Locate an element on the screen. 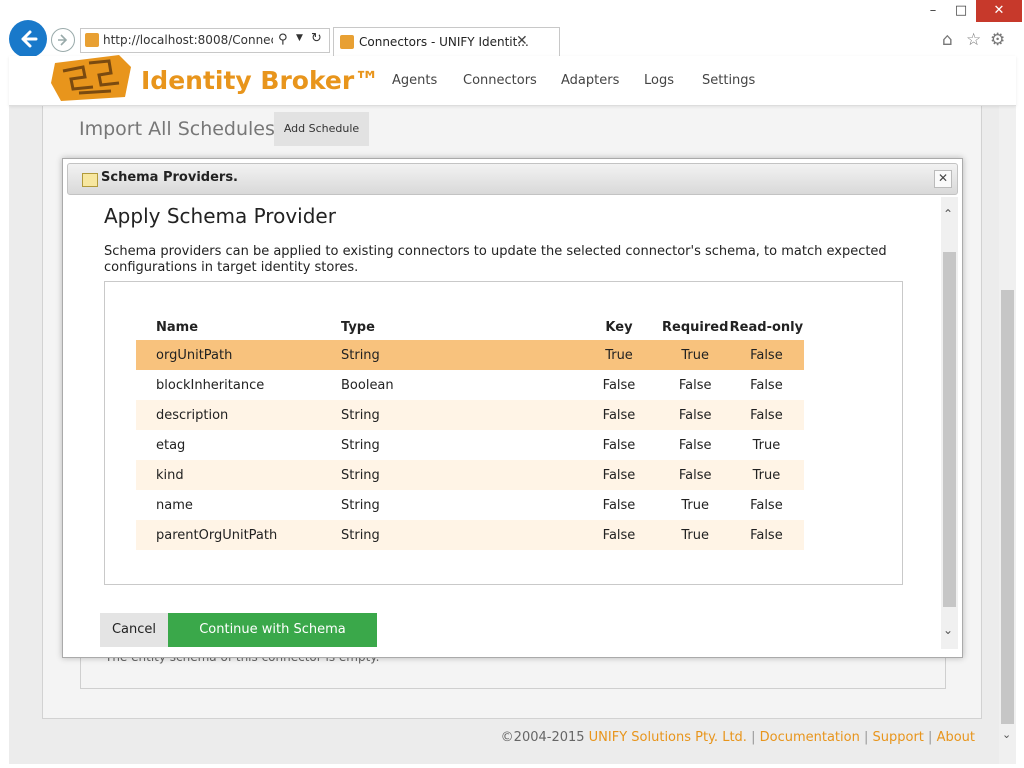  dialog-close-icon: ✕ is located at coordinates (943, 179).